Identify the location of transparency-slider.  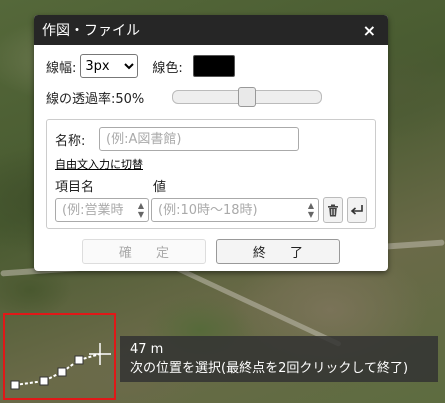
(247, 97).